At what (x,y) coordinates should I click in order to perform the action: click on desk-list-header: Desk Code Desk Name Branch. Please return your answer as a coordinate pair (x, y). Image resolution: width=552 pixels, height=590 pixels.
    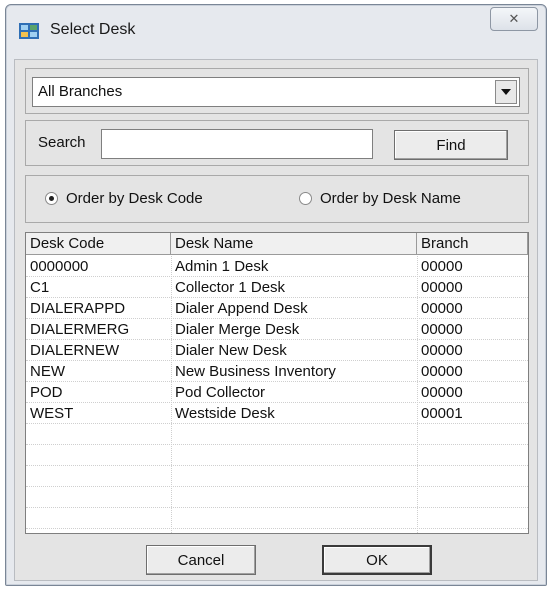
    Looking at the image, I should click on (277, 244).